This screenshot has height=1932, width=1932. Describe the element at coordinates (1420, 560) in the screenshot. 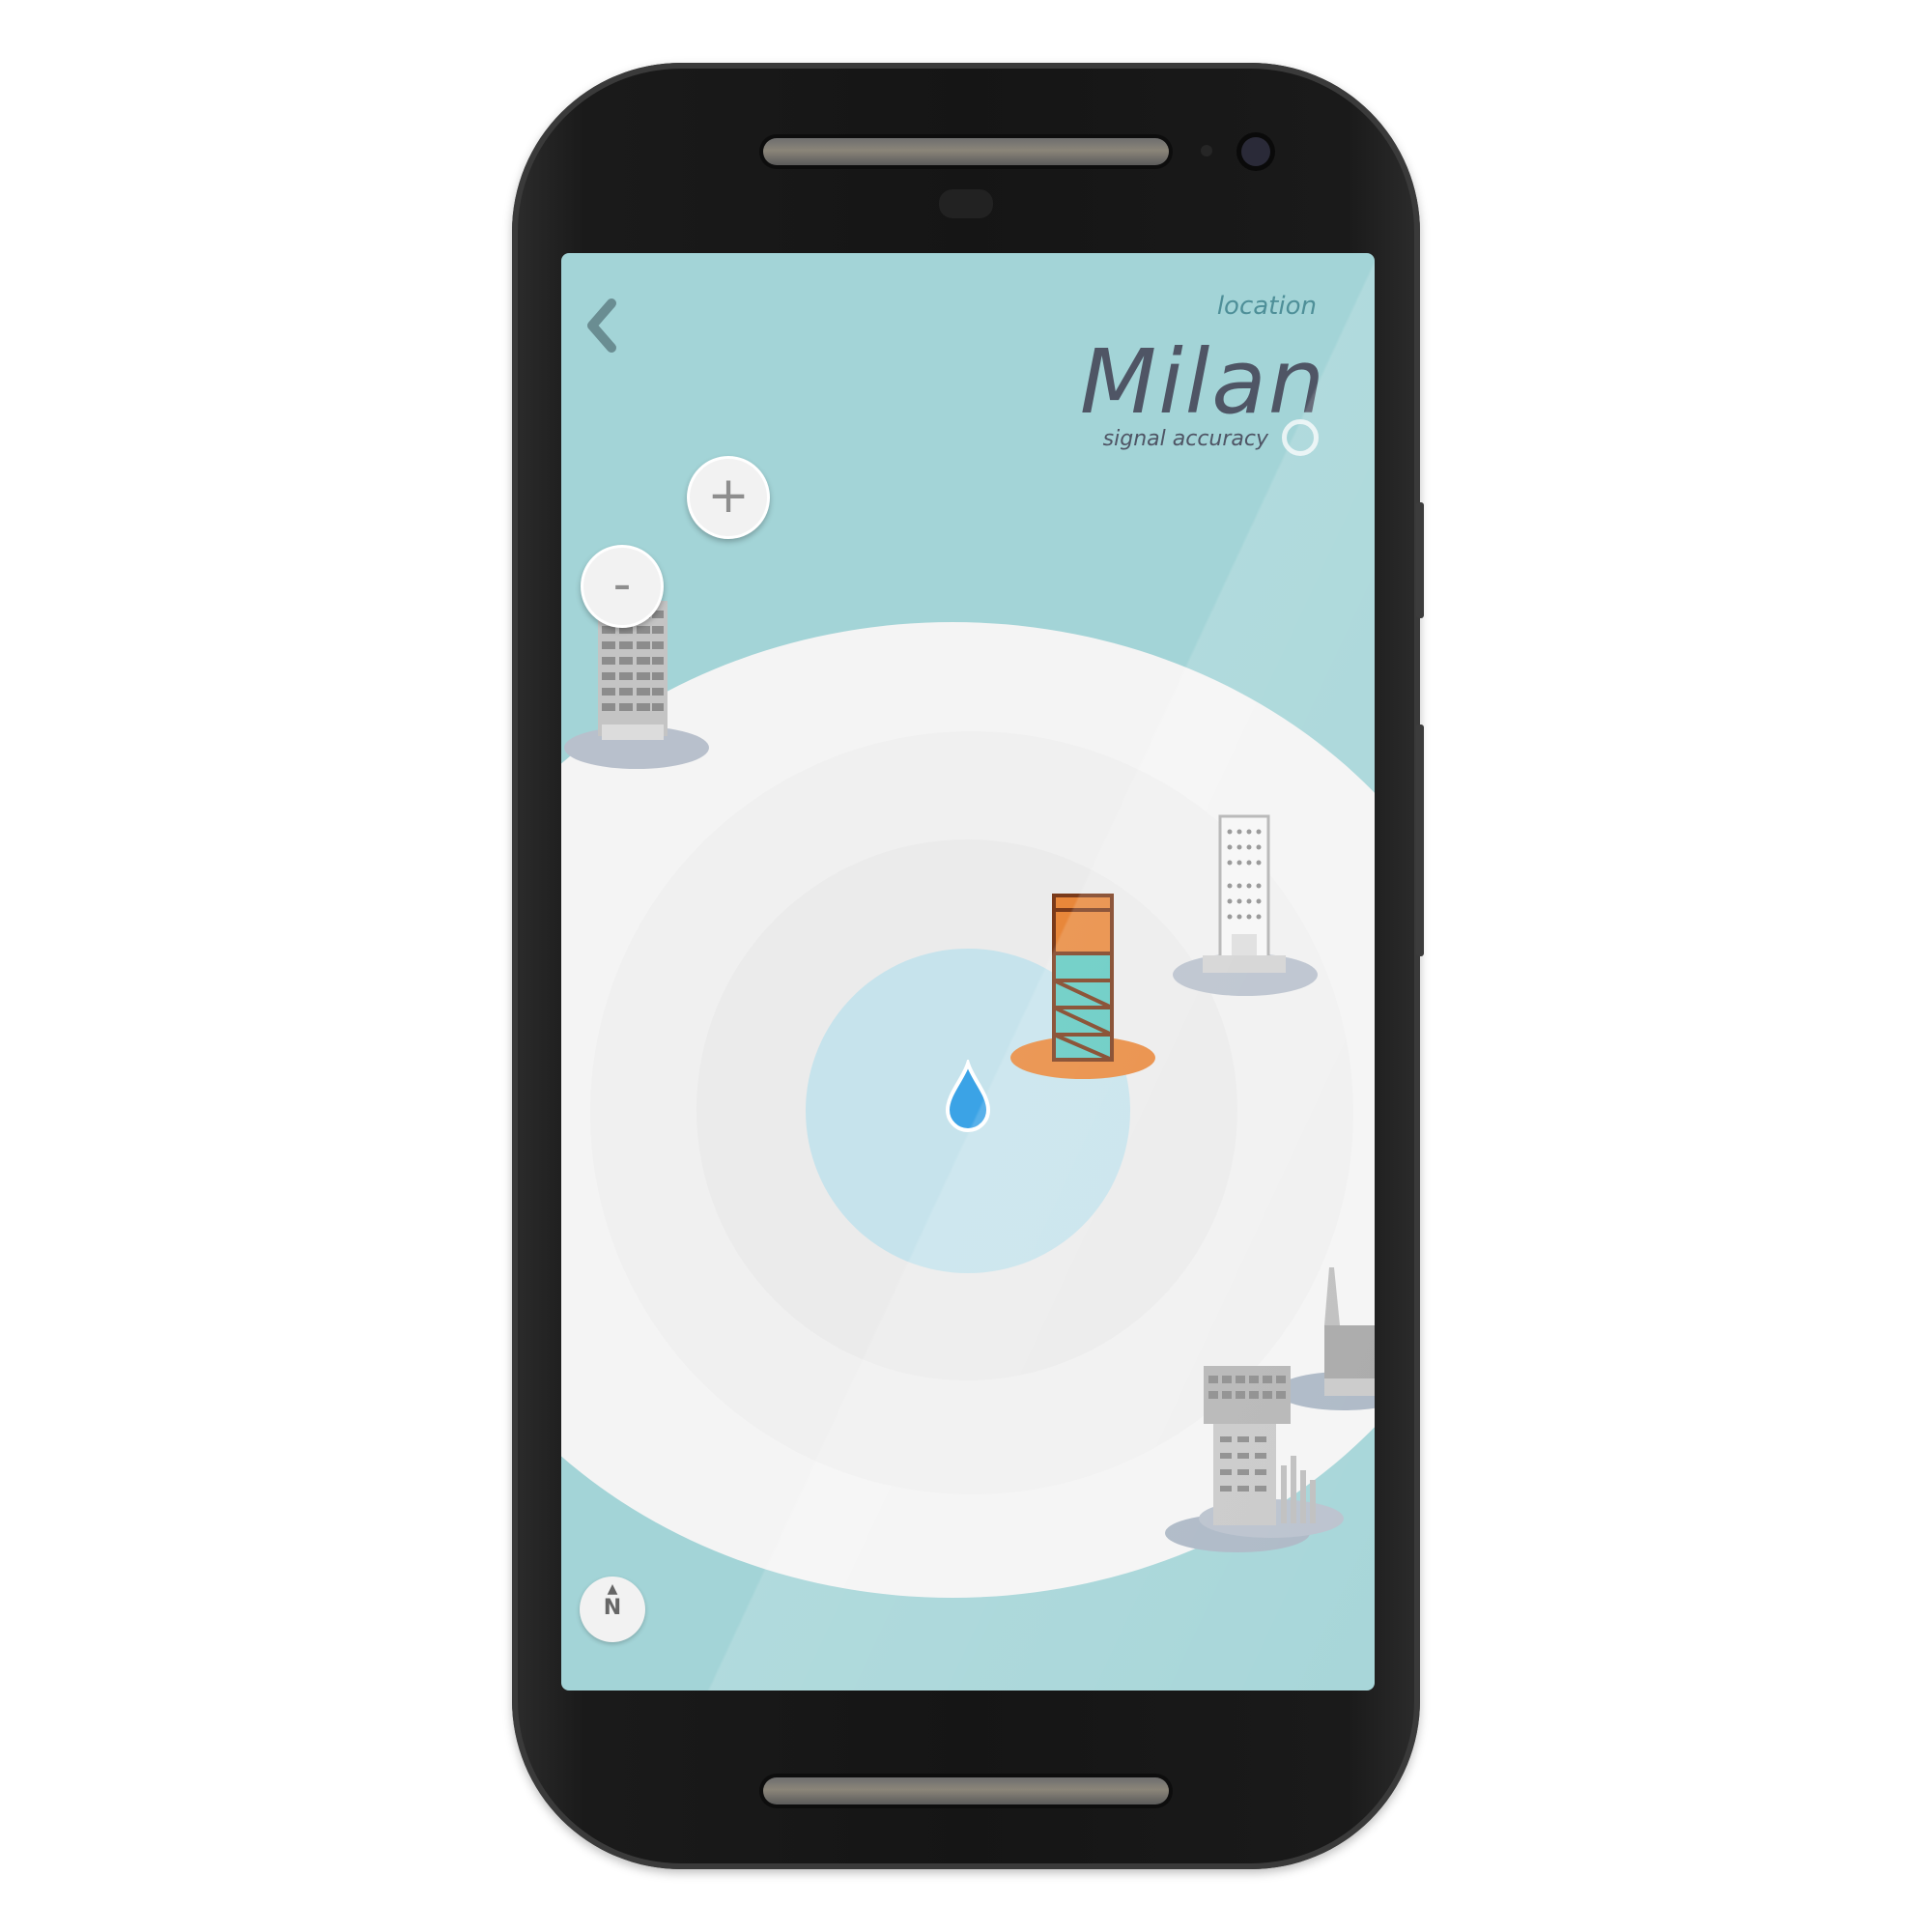

I see `phone-volume-button` at that location.